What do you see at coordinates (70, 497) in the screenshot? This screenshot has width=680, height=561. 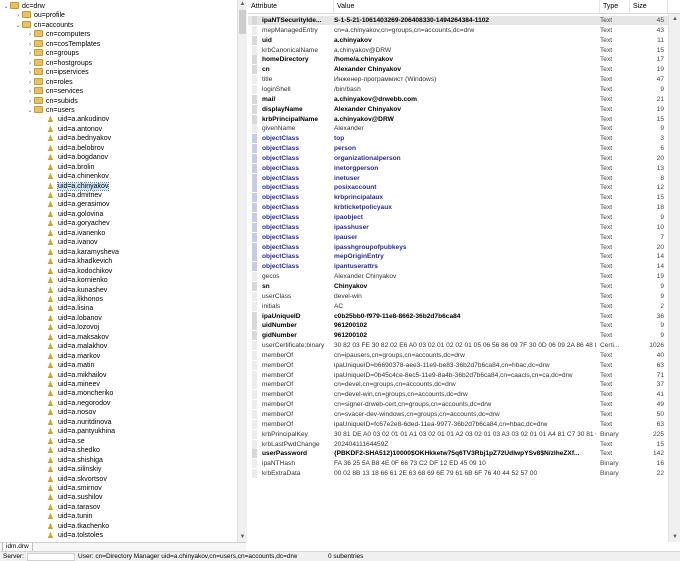 I see `tree-user-node: ♟uid=a.sushilov` at bounding box center [70, 497].